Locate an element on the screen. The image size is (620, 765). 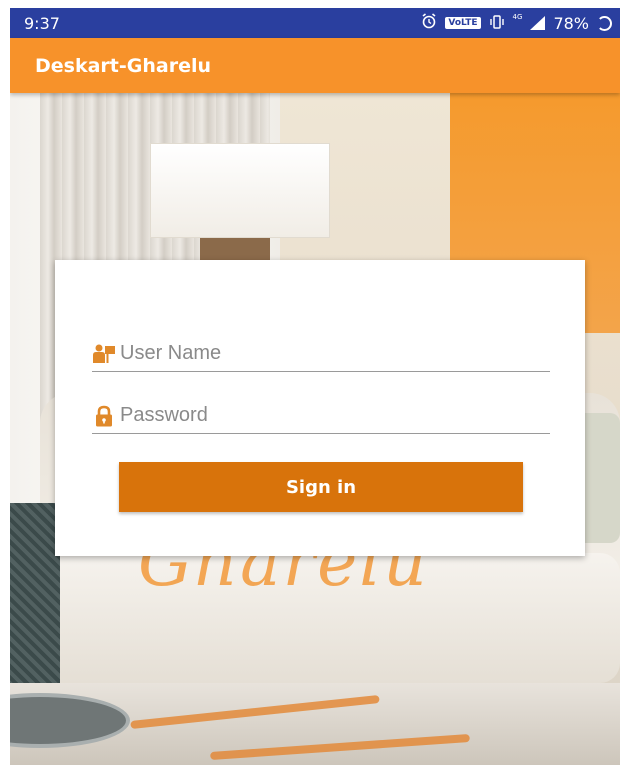
app-title: Deskart-Gharelu is located at coordinates (123, 65).